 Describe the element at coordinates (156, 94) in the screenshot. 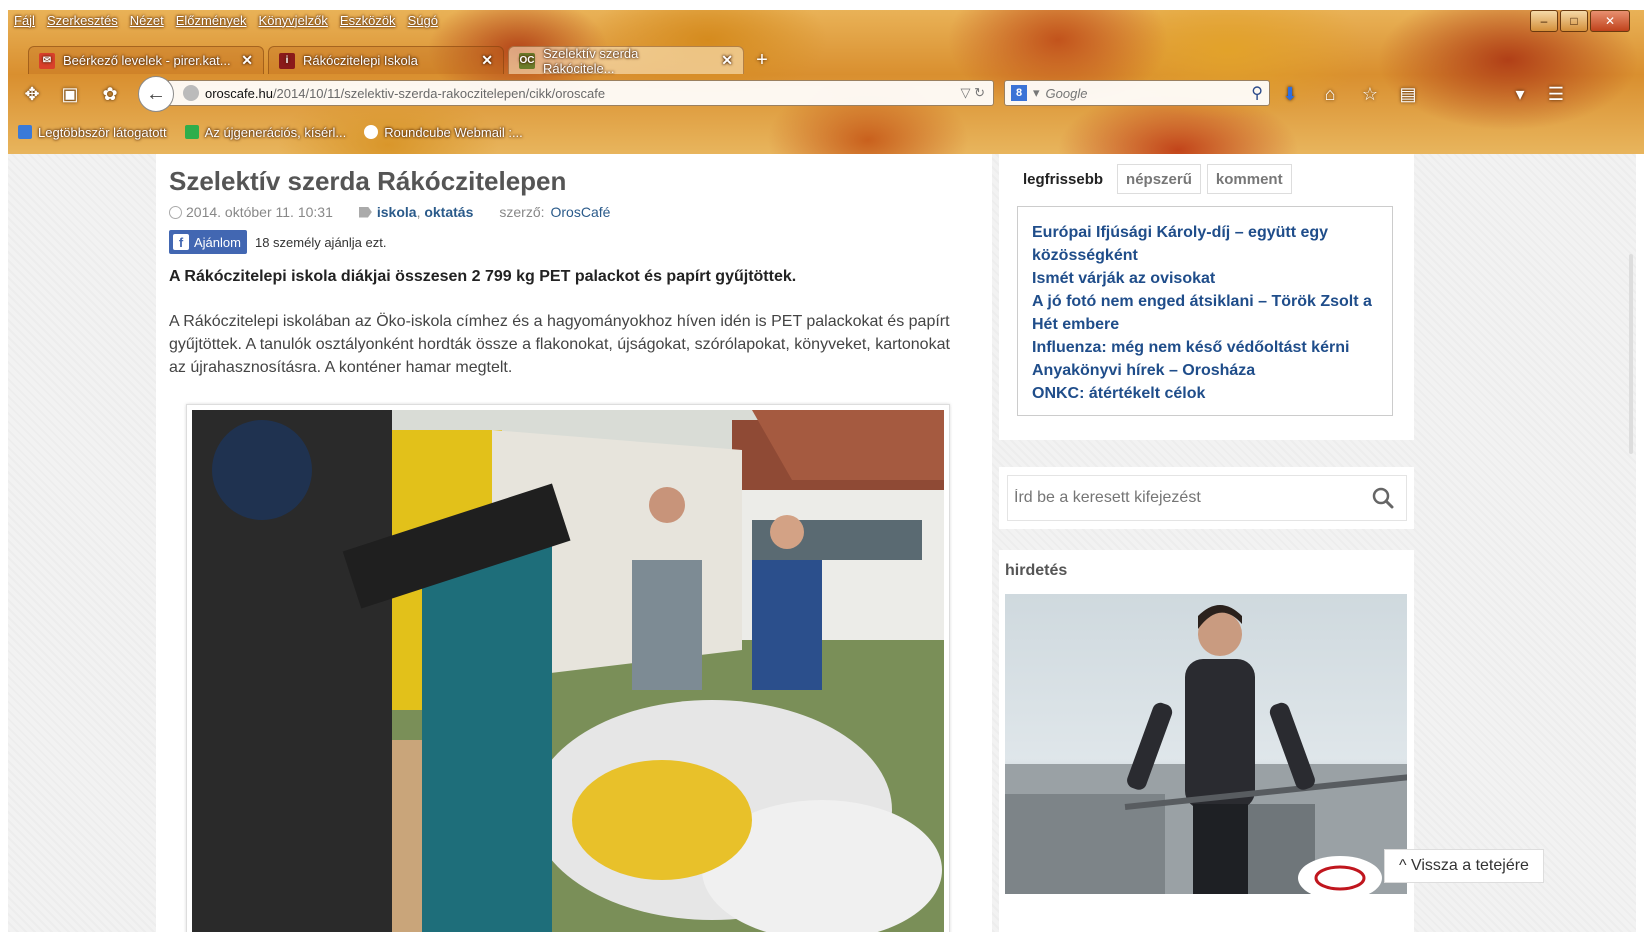

I see `back-button: ←` at that location.